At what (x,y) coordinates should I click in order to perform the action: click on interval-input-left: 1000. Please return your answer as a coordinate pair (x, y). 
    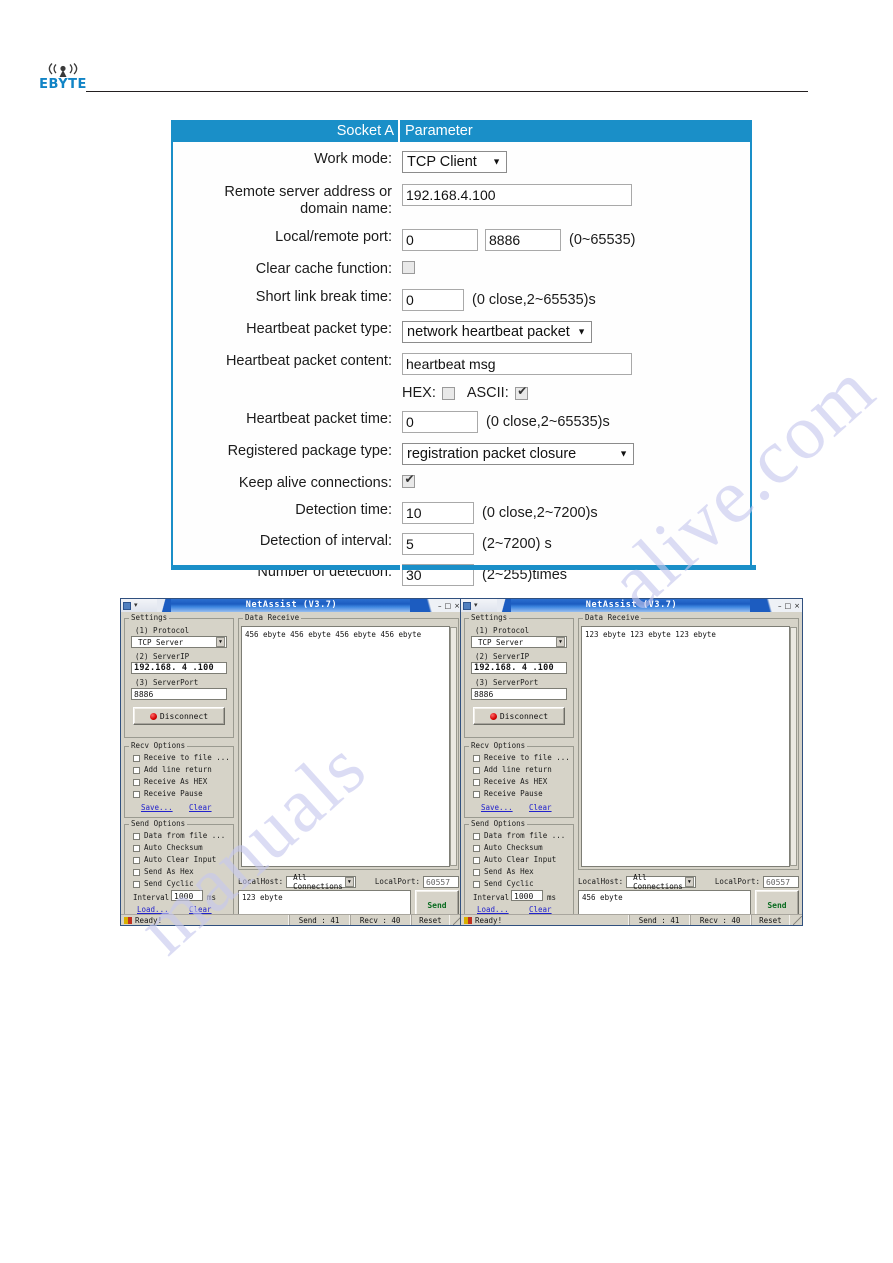
    Looking at the image, I should click on (187, 895).